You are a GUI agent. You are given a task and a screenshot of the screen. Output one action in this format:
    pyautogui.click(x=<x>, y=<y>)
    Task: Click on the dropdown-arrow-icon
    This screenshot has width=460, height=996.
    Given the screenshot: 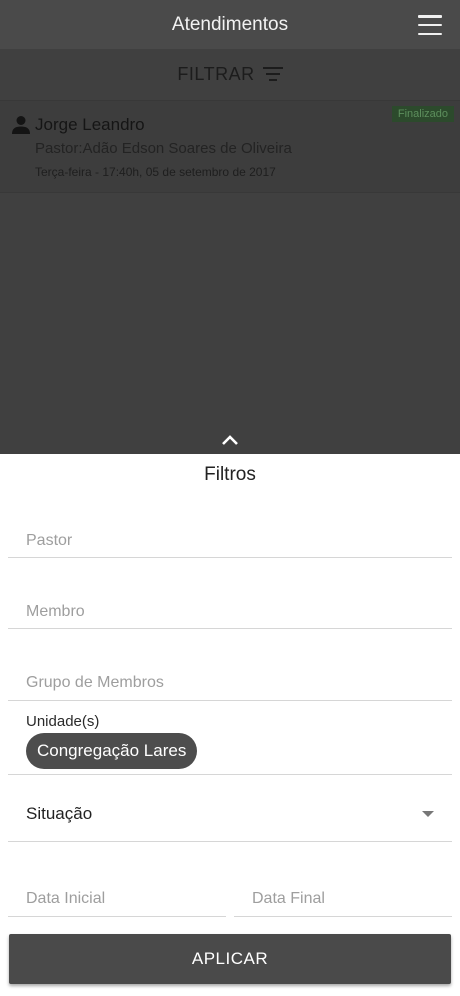 What is the action you would take?
    pyautogui.click(x=428, y=814)
    